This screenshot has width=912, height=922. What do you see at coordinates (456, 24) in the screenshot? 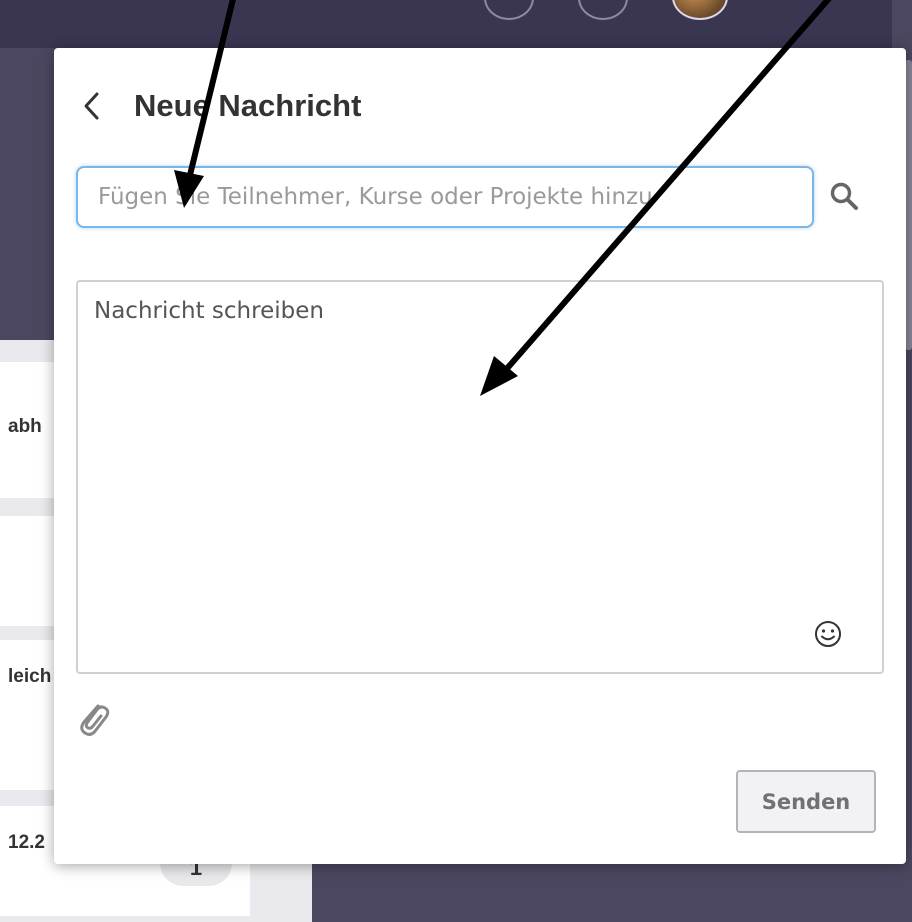
I see `app-top-bar` at bounding box center [456, 24].